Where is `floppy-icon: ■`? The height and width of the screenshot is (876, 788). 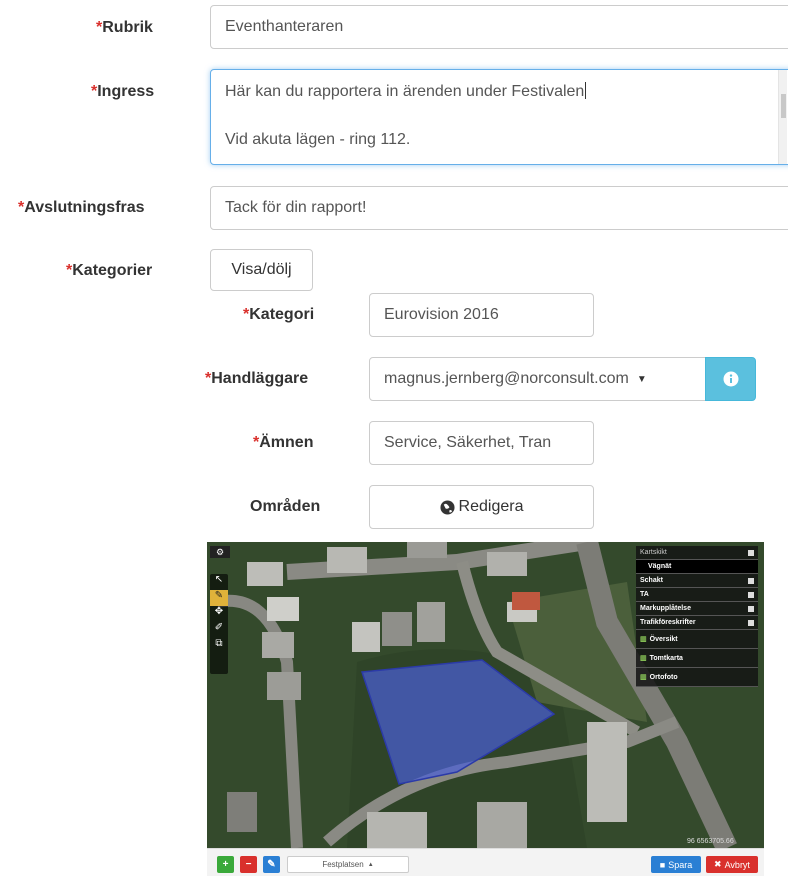 floppy-icon: ■ is located at coordinates (662, 864).